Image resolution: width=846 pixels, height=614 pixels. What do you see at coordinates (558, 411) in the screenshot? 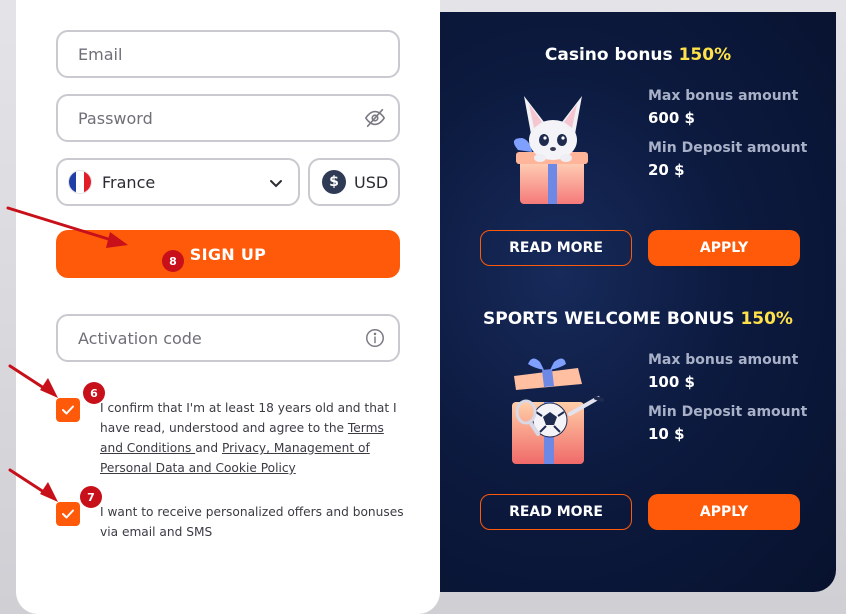
I see `sports-gift-illustration` at bounding box center [558, 411].